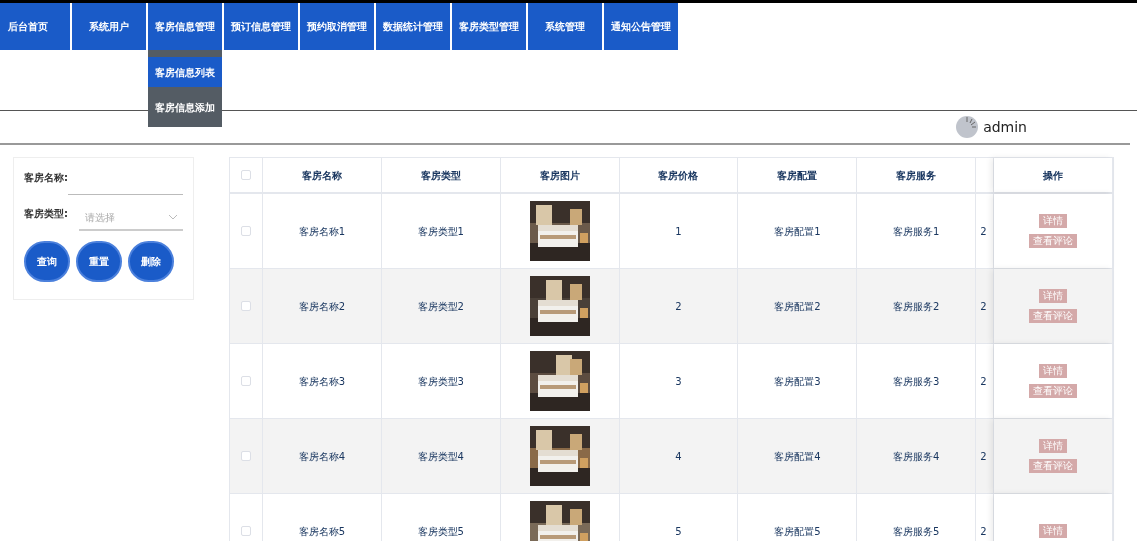 The width and height of the screenshot is (1137, 541). I want to click on table-cell-text: 客房类型4, so click(440, 456).